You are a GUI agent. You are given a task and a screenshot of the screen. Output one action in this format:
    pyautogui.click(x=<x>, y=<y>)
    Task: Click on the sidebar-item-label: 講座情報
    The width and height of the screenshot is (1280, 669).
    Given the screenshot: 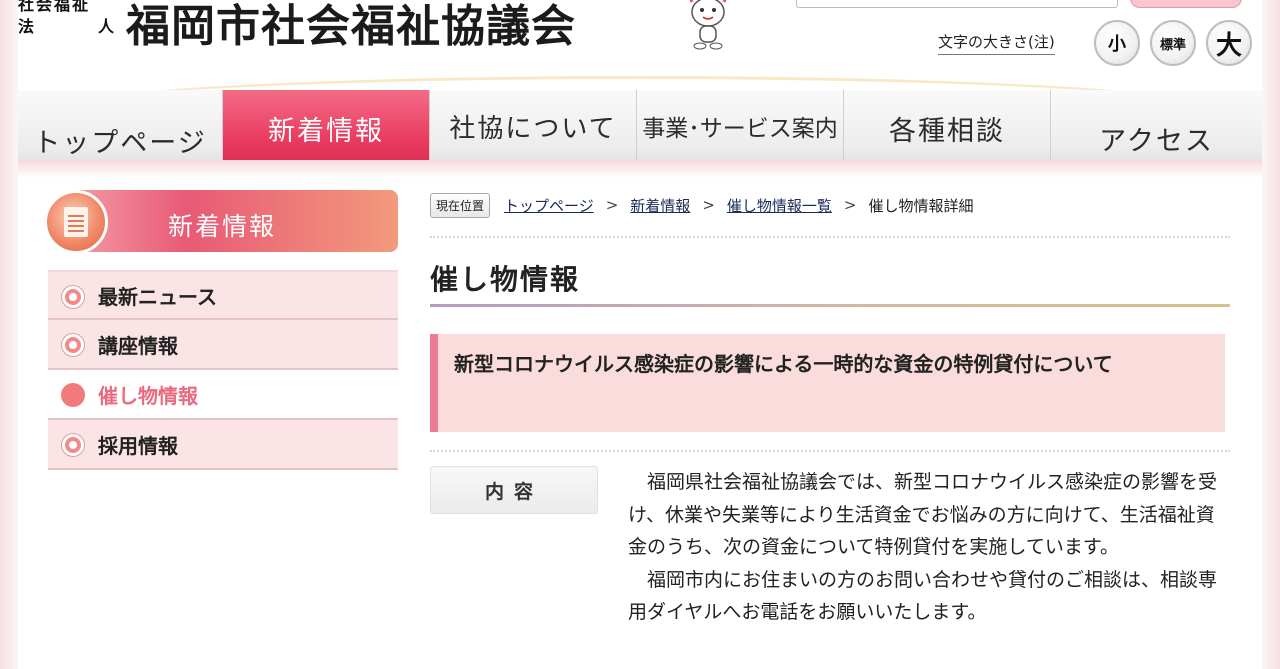 What is the action you would take?
    pyautogui.click(x=138, y=345)
    